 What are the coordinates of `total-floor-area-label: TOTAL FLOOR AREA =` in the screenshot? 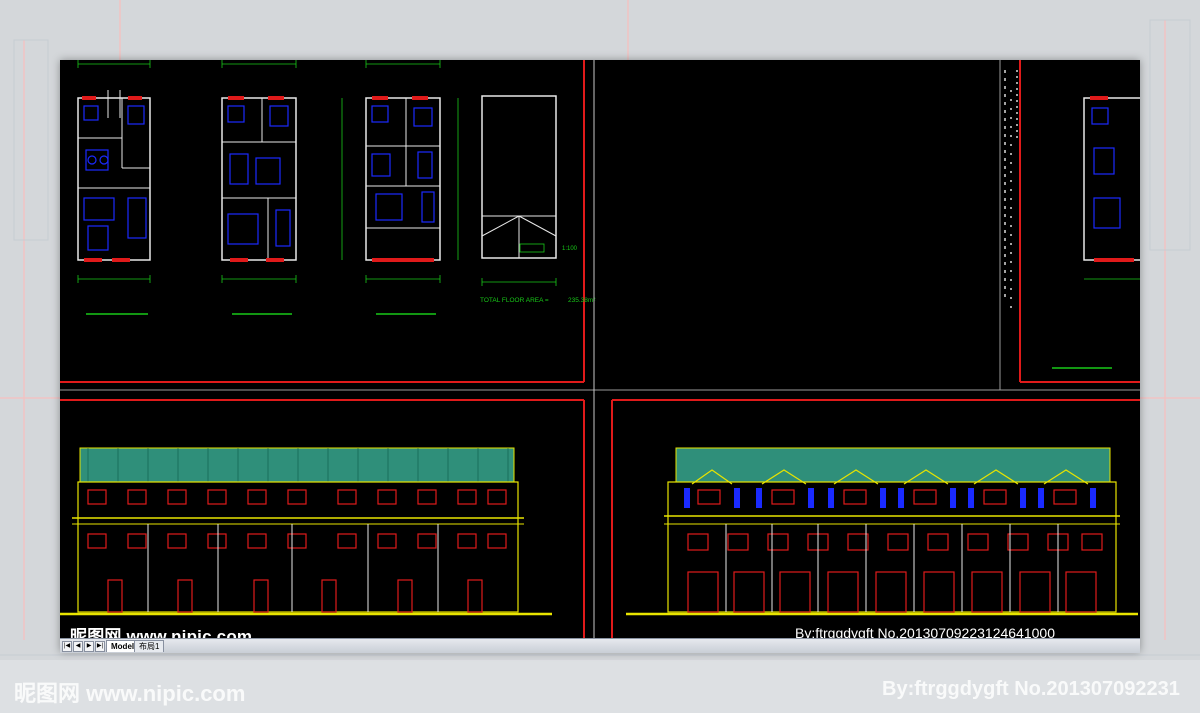 It's located at (514, 300).